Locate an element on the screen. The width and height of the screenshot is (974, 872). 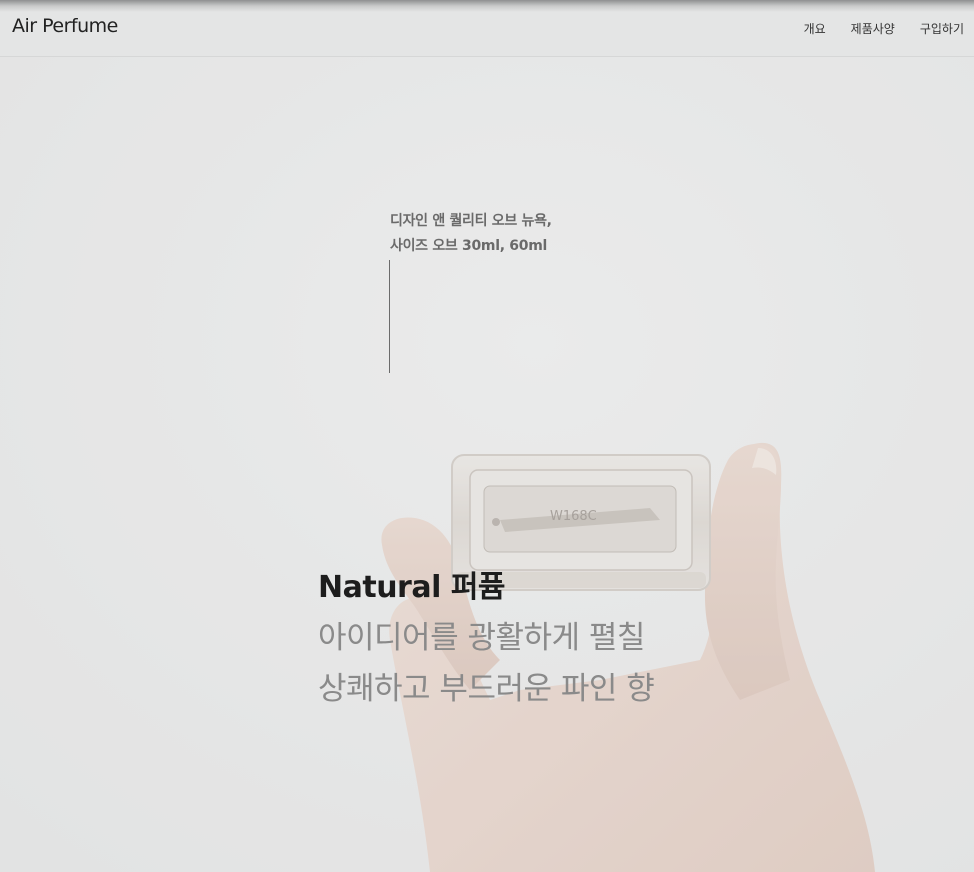
nav-item-overview: 개요 is located at coordinates (815, 28).